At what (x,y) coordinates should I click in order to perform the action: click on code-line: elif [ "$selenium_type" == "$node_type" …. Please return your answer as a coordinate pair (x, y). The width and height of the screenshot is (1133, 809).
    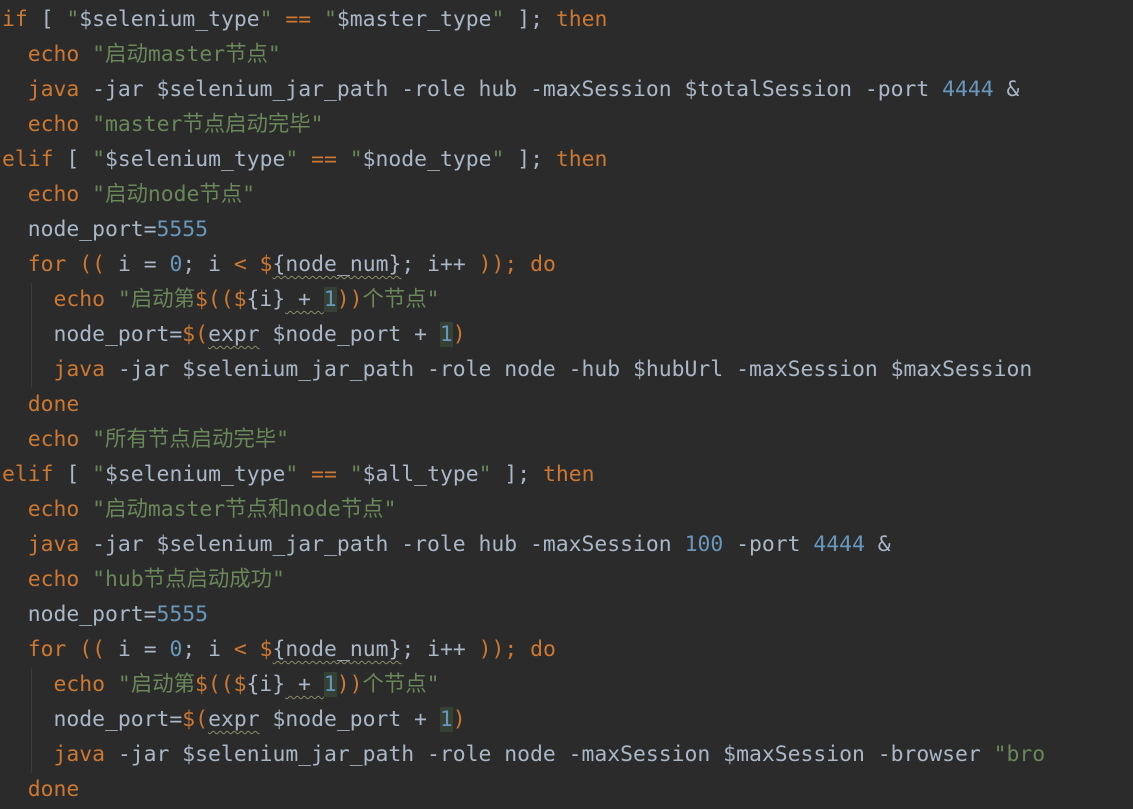
    Looking at the image, I should click on (523, 159).